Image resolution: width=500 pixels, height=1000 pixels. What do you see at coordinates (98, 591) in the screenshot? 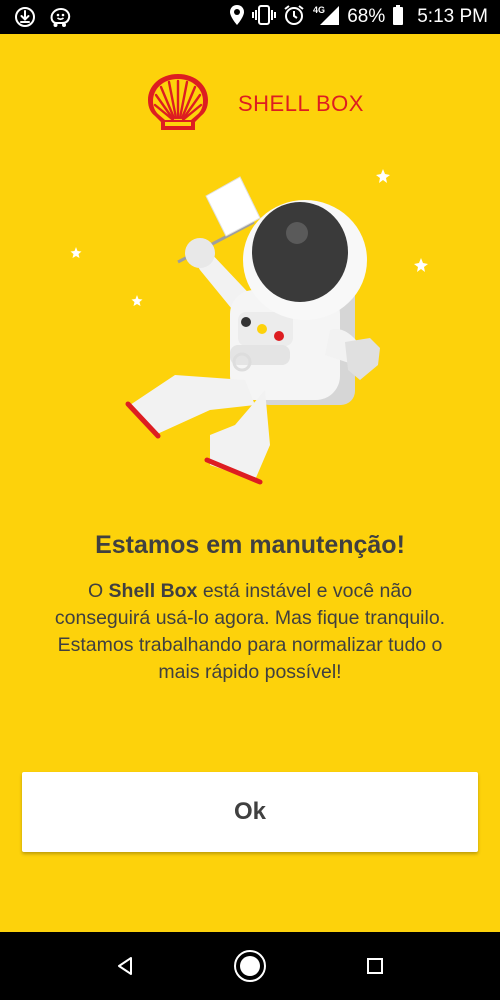
I see `message-prefix: O` at bounding box center [98, 591].